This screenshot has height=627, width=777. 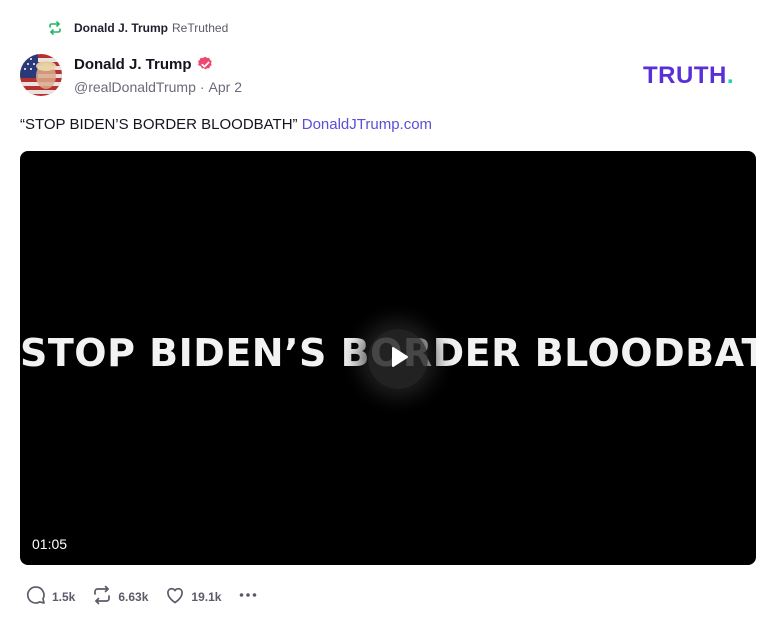 I want to click on retruth-author-name: Donald J. Trump, so click(x=121, y=28).